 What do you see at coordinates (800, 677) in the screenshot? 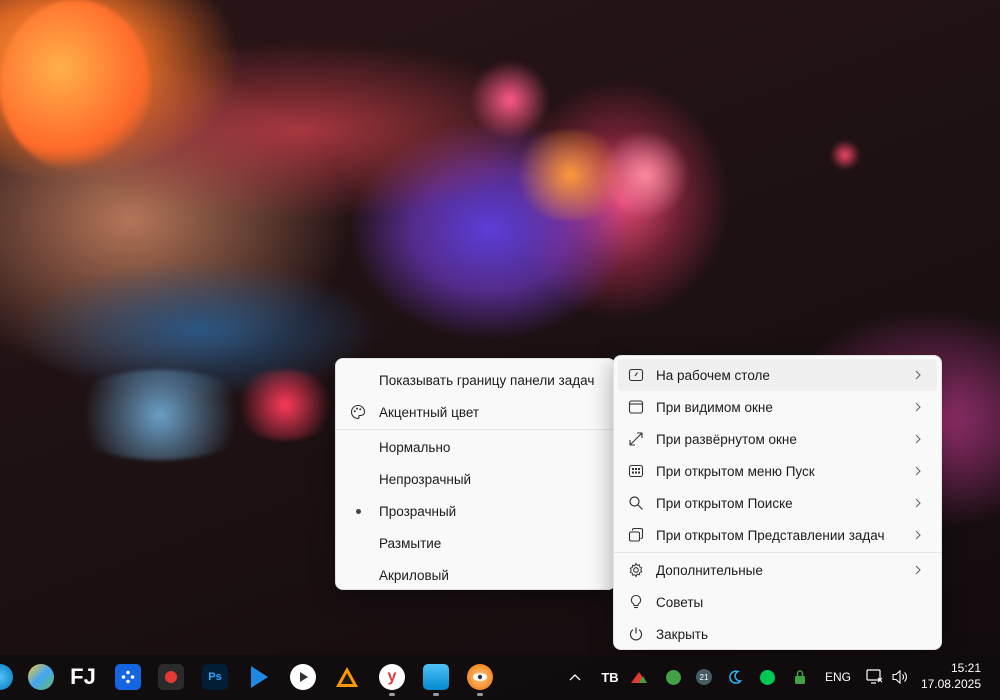
I see `lock-tray-icon` at bounding box center [800, 677].